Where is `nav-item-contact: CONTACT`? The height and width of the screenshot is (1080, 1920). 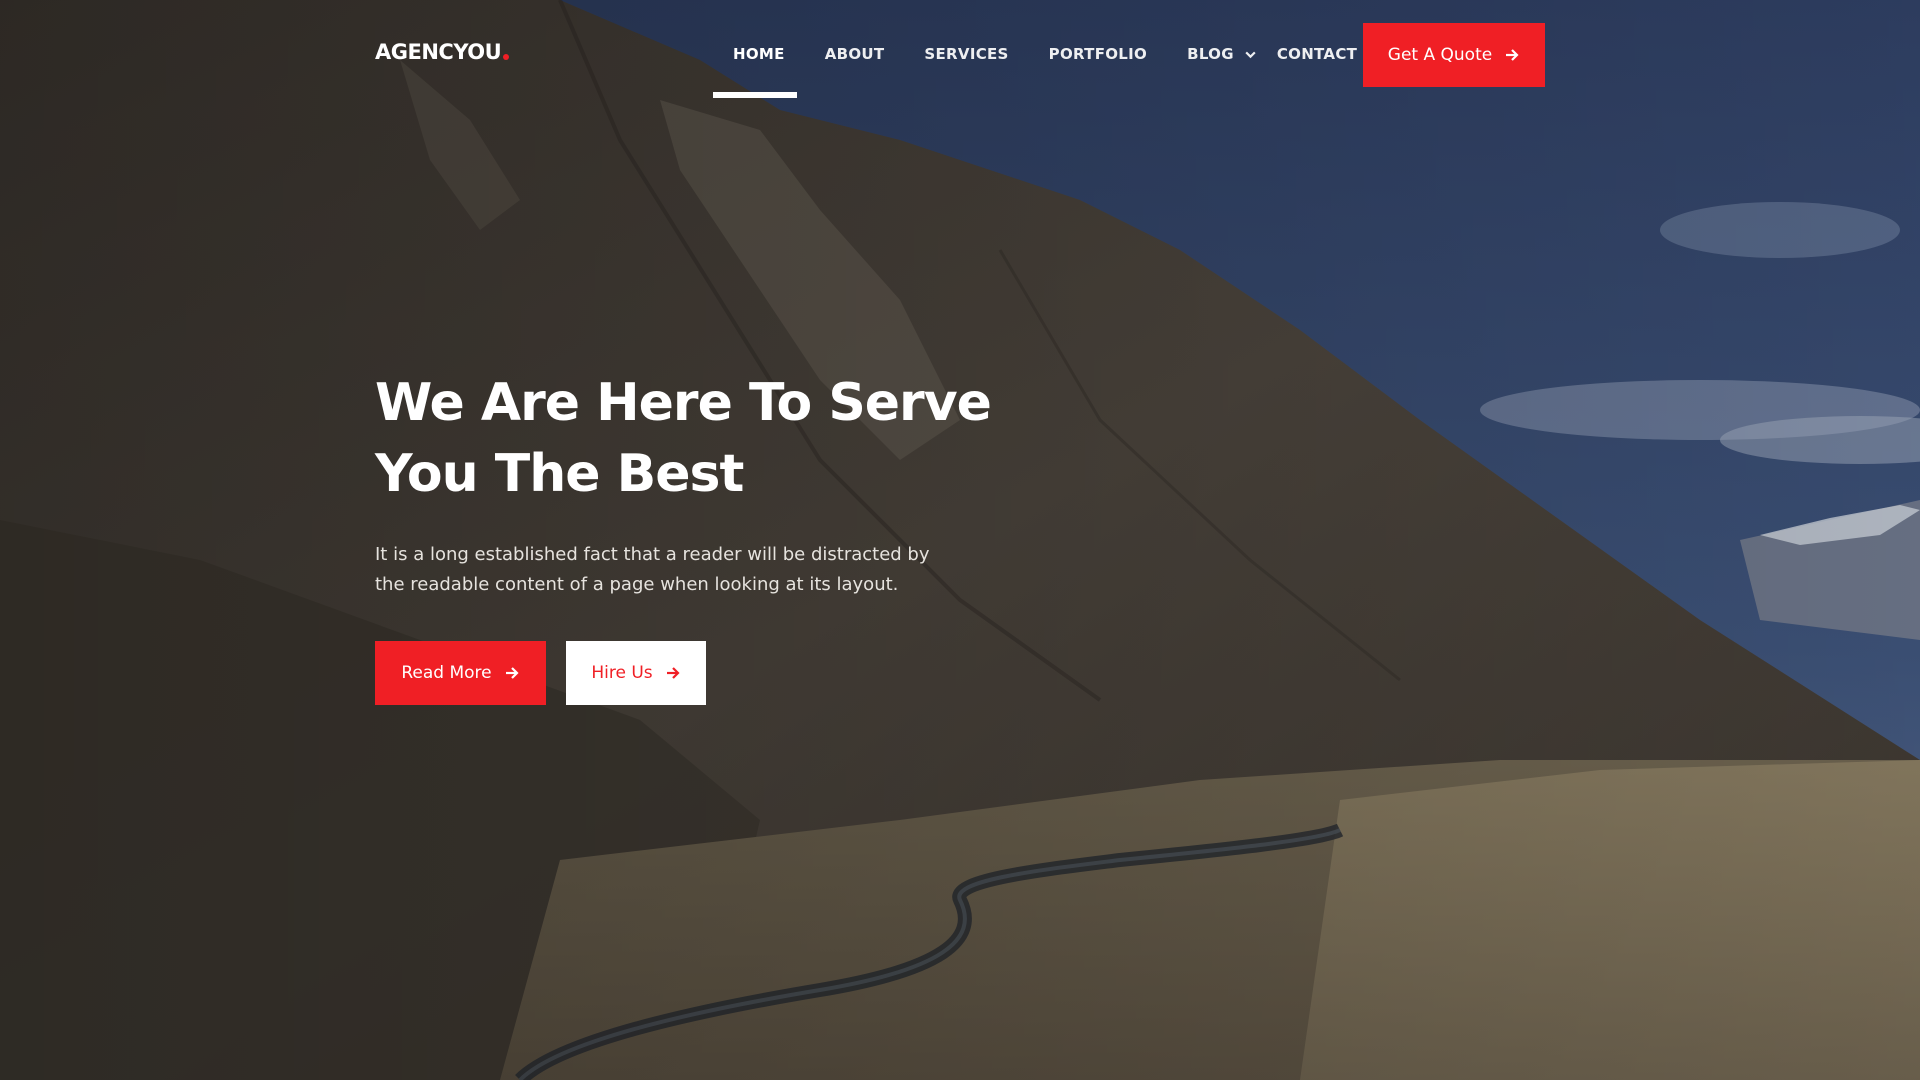
nav-item-contact: CONTACT is located at coordinates (1317, 54).